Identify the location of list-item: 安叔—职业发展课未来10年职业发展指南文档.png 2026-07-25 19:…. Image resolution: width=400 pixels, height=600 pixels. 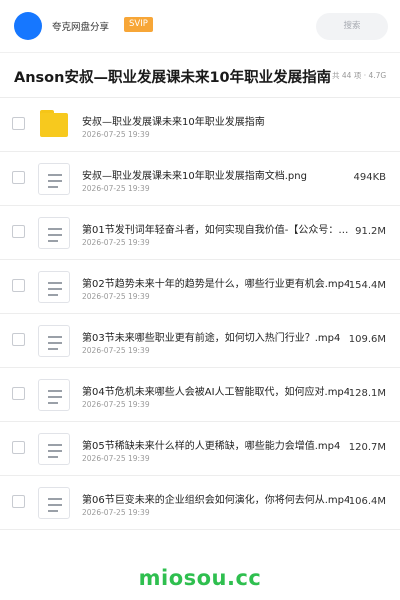
(200, 179).